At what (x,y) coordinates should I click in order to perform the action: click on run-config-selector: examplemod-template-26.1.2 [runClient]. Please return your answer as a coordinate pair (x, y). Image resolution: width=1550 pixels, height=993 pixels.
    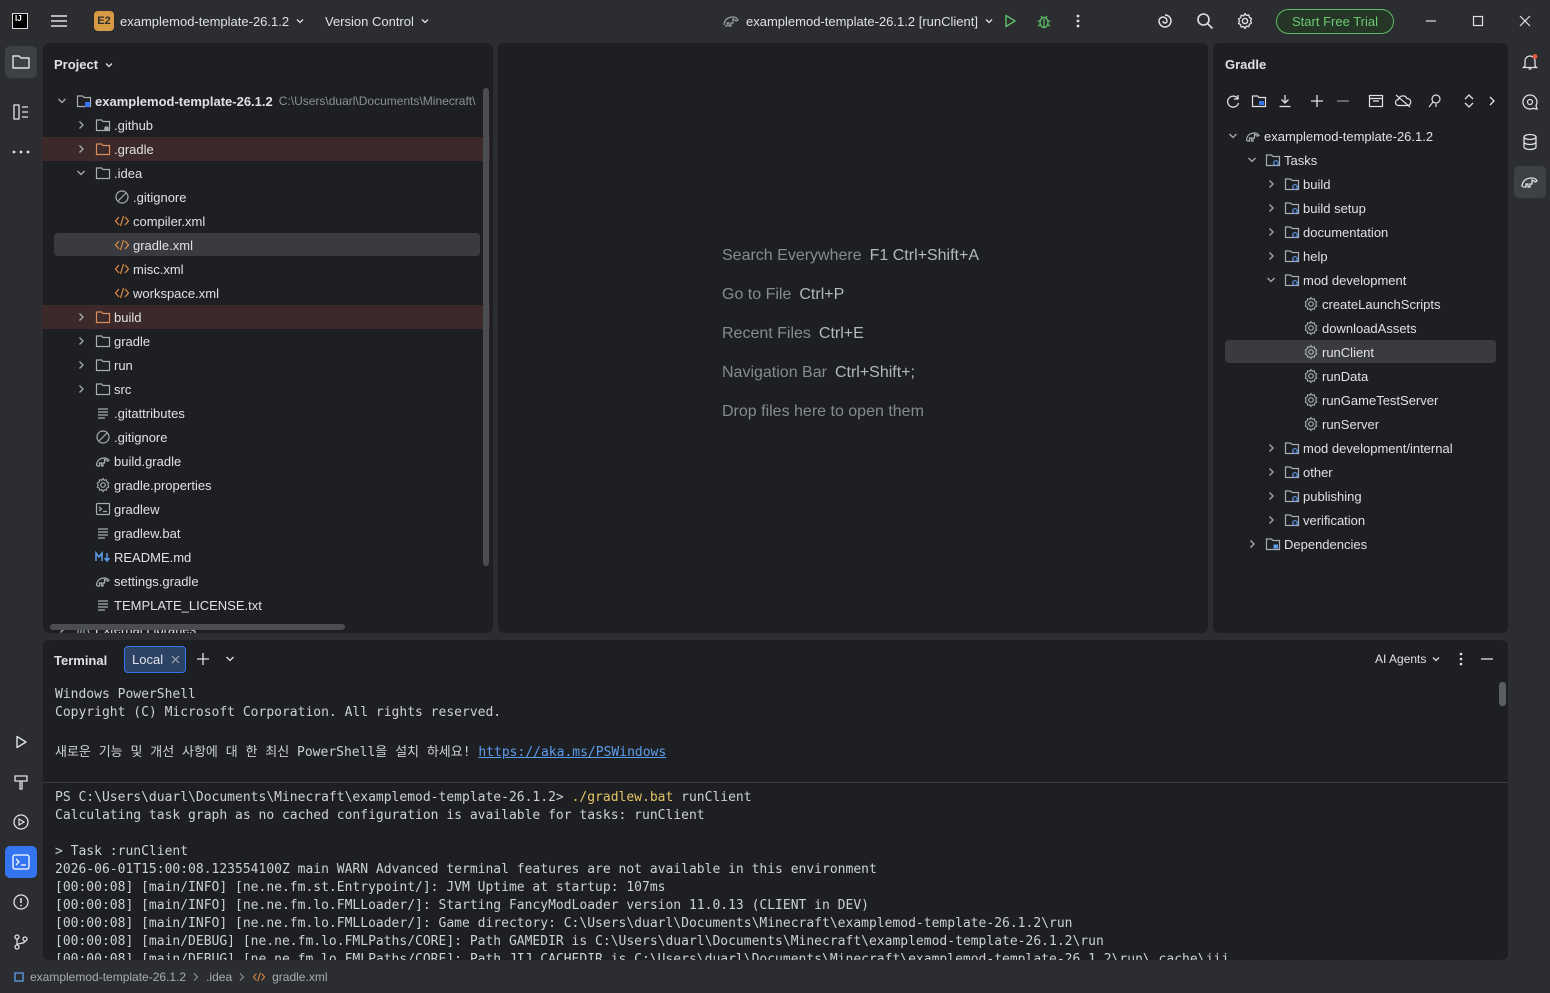
    Looking at the image, I should click on (858, 21).